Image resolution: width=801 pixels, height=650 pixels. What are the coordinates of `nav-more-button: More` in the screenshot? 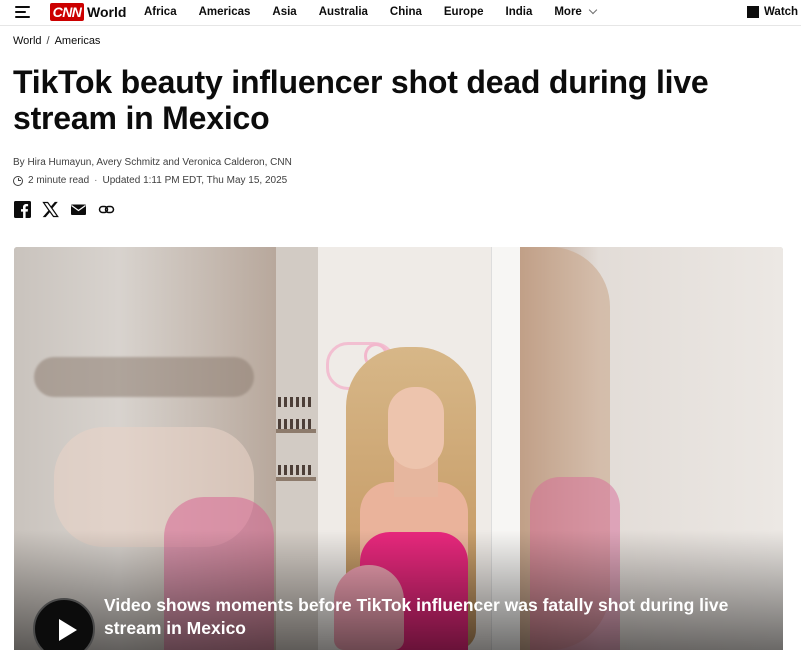 It's located at (576, 11).